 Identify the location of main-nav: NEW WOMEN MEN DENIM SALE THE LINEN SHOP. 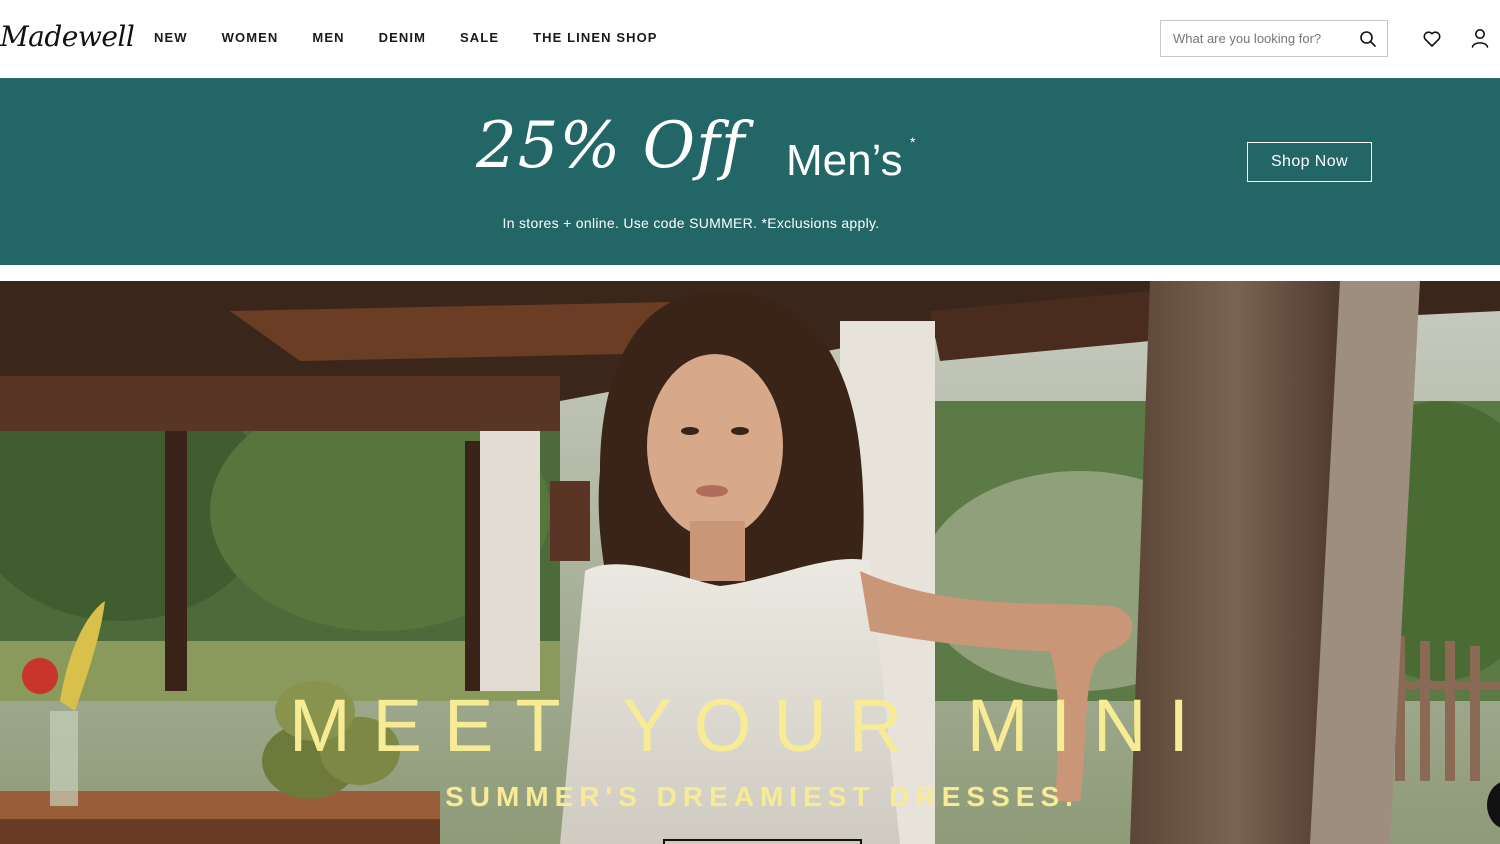
(423, 37).